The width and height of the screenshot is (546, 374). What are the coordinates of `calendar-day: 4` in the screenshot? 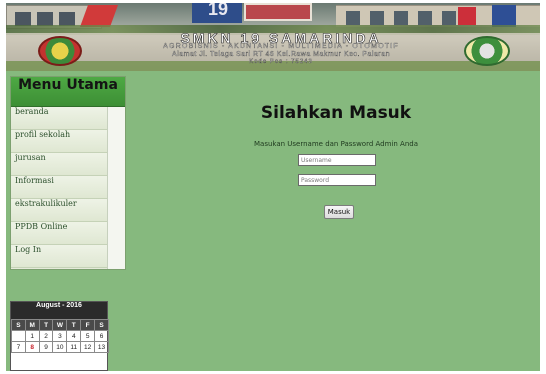 It's located at (74, 336).